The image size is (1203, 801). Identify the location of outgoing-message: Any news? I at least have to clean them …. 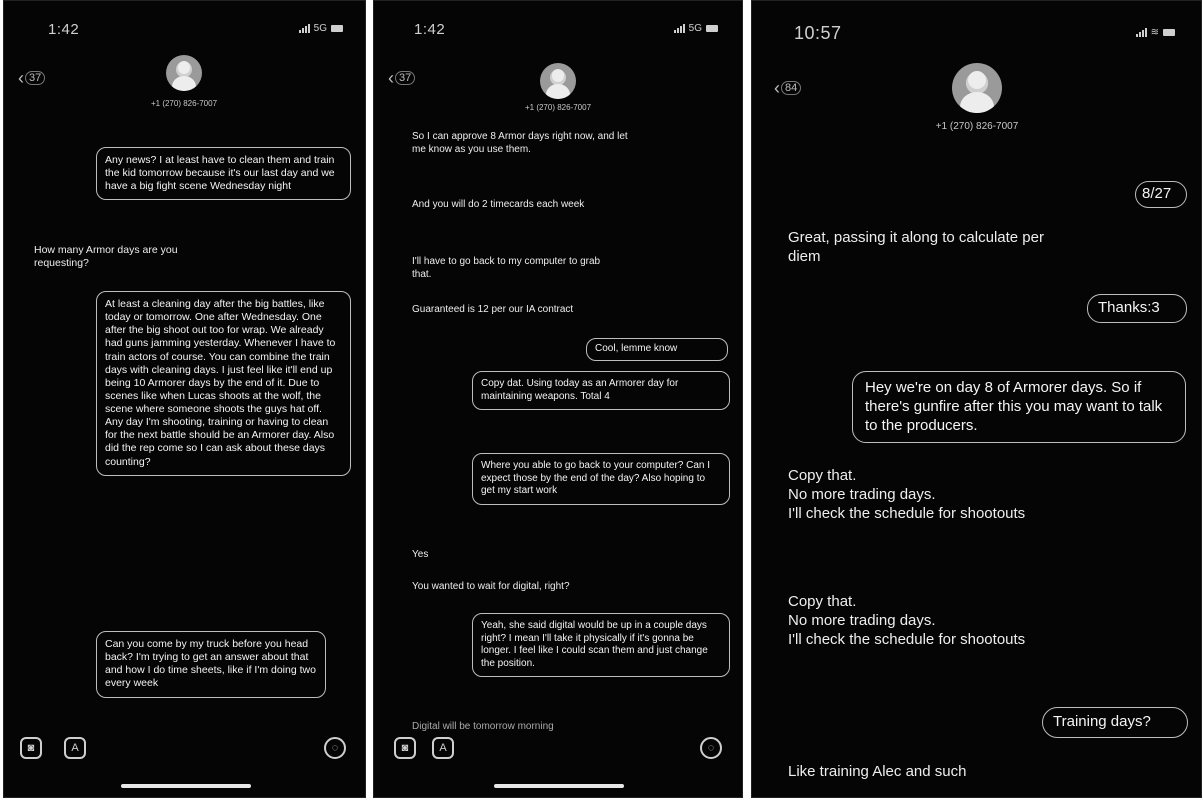
(223, 174).